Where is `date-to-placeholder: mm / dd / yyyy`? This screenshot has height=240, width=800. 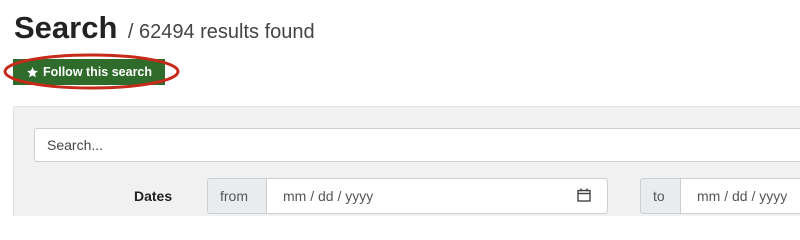 date-to-placeholder: mm / dd / yyyy is located at coordinates (742, 196).